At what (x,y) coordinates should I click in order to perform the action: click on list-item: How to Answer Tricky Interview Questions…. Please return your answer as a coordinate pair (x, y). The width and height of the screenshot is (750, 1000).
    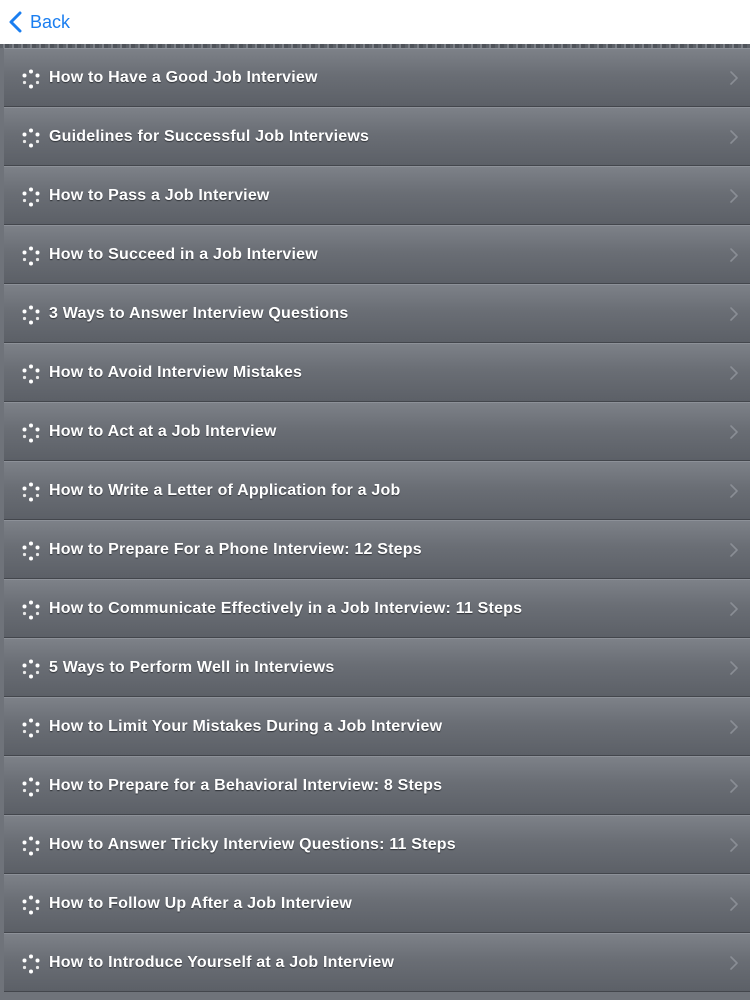
    Looking at the image, I should click on (377, 844).